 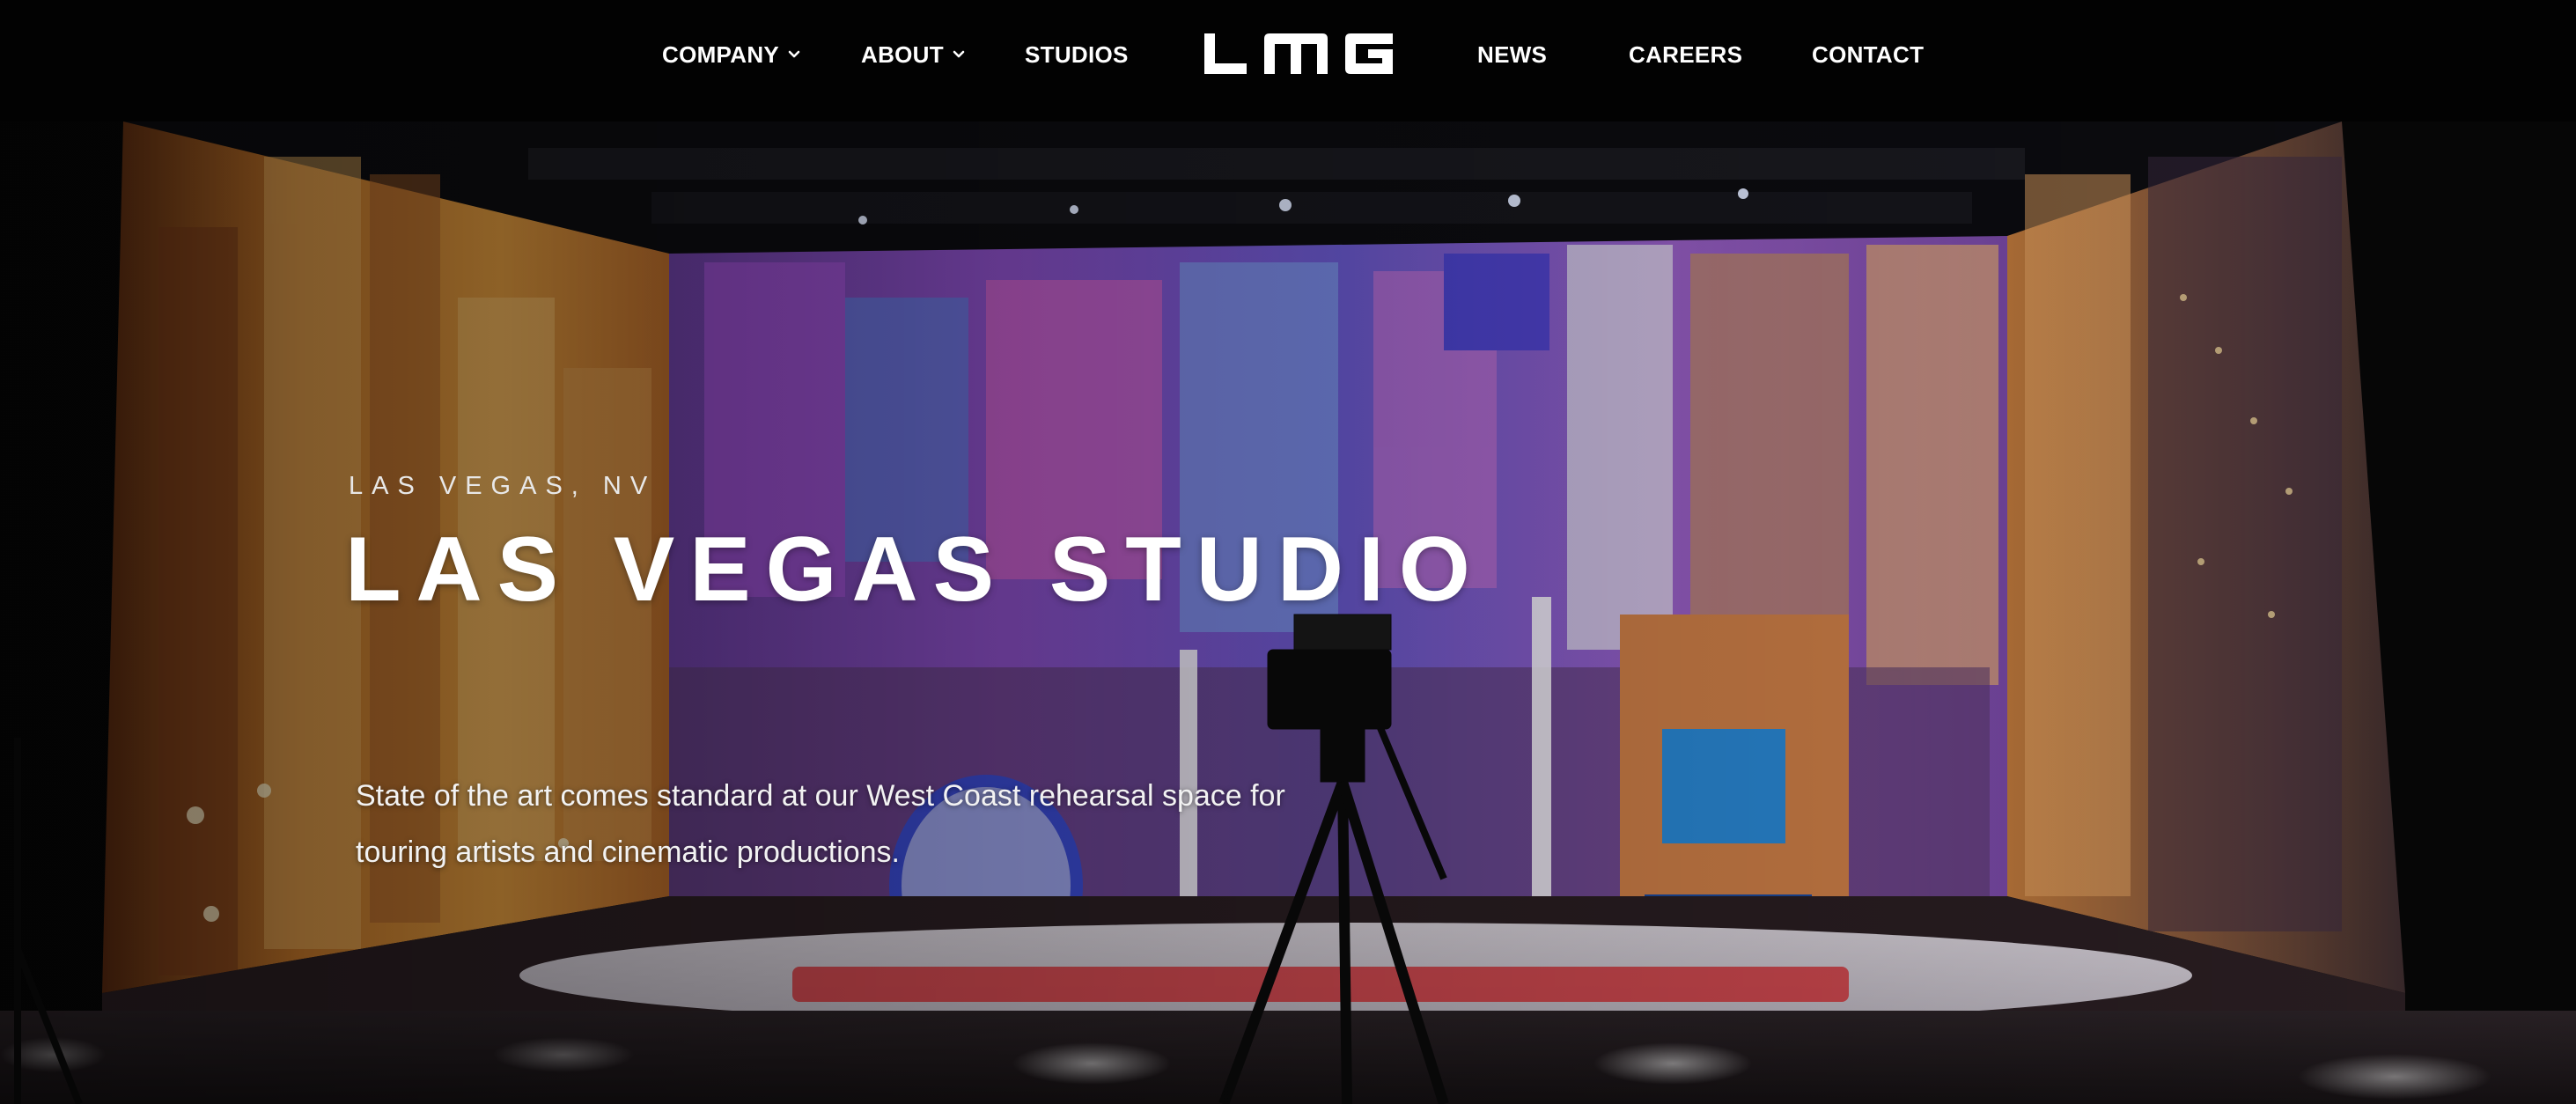 I want to click on hero-eyebrow: LAS VEGAS, NV, so click(x=503, y=486).